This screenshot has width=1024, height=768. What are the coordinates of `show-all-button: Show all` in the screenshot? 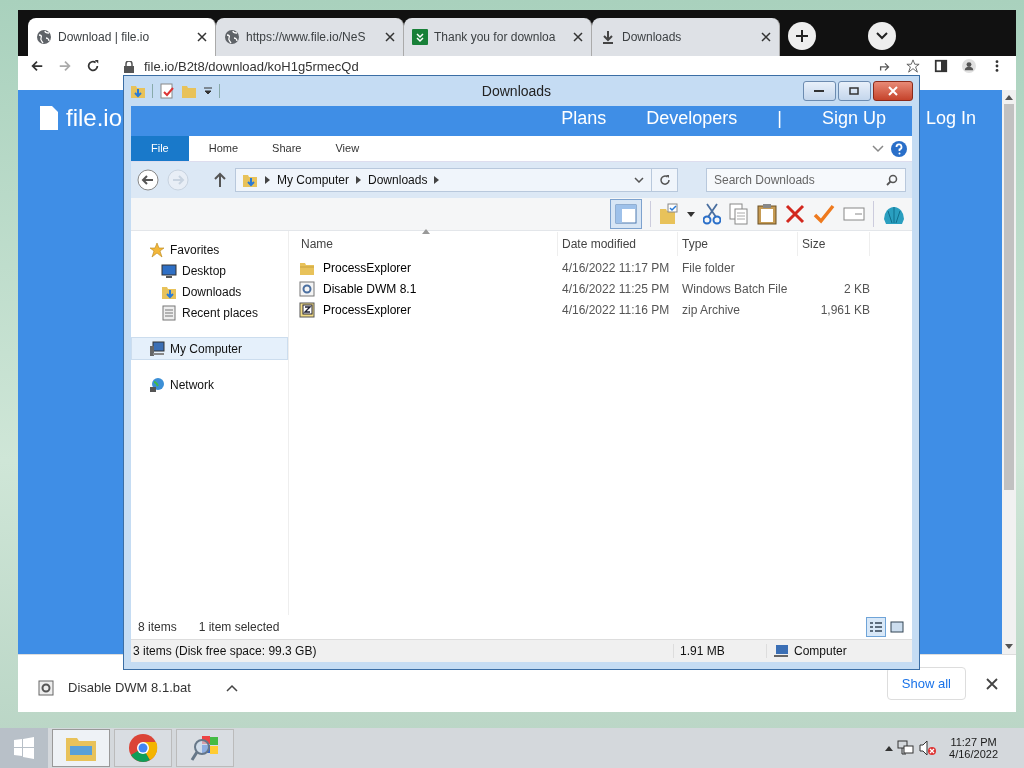 It's located at (926, 683).